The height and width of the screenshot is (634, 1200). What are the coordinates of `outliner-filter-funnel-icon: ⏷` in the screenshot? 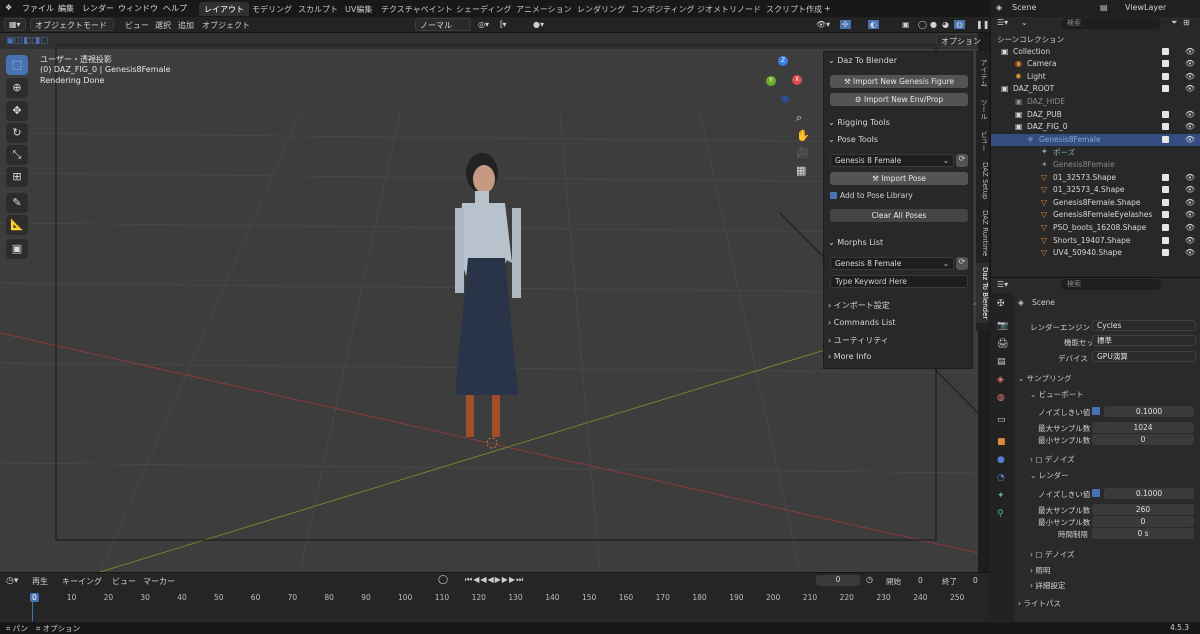 It's located at (1174, 23).